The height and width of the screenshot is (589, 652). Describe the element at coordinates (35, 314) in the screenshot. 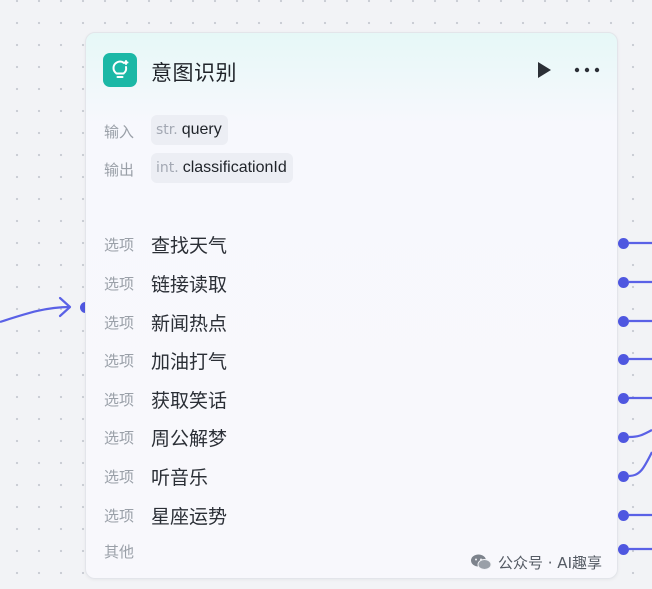

I see `incoming-edge` at that location.